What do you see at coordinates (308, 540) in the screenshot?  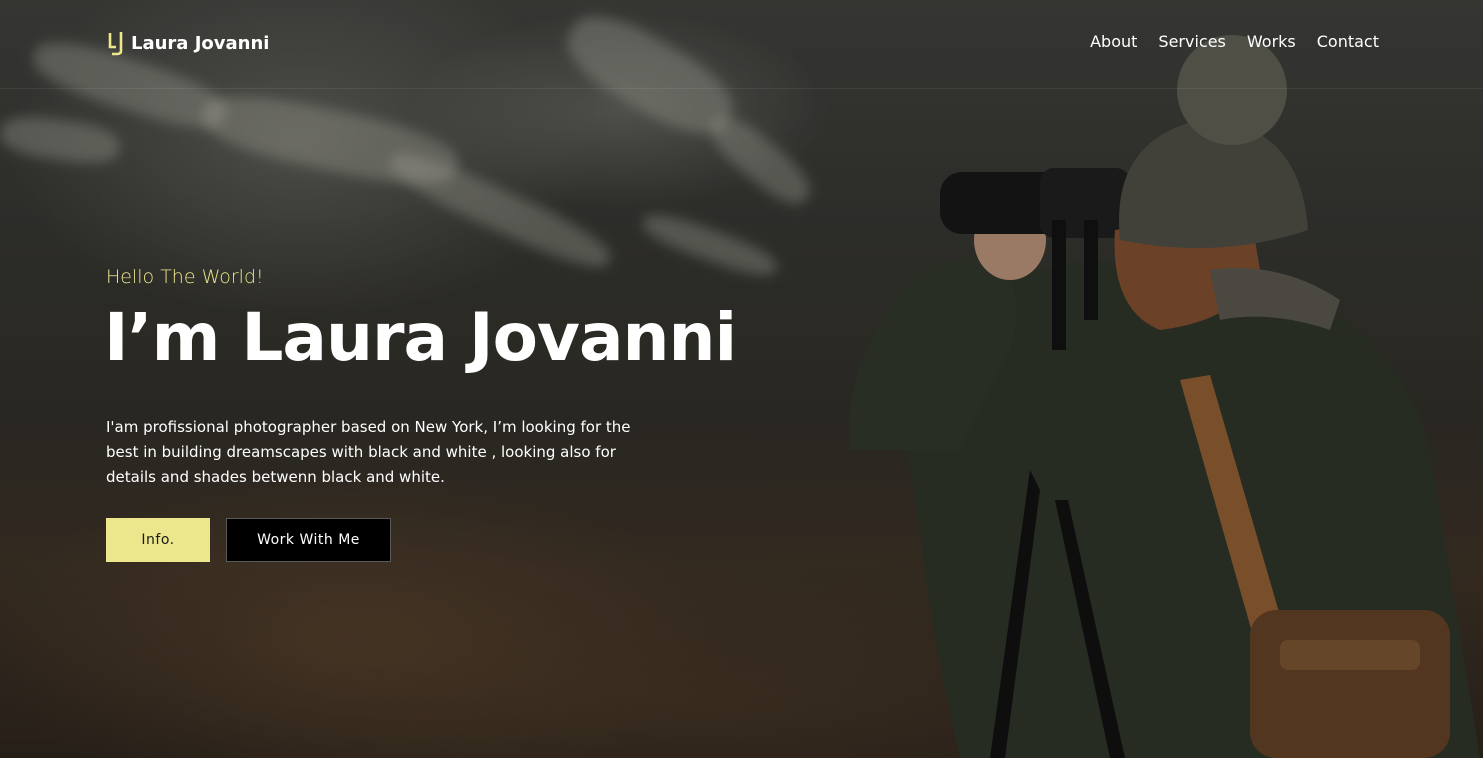 I see `work-with-me-button: Work With Me` at bounding box center [308, 540].